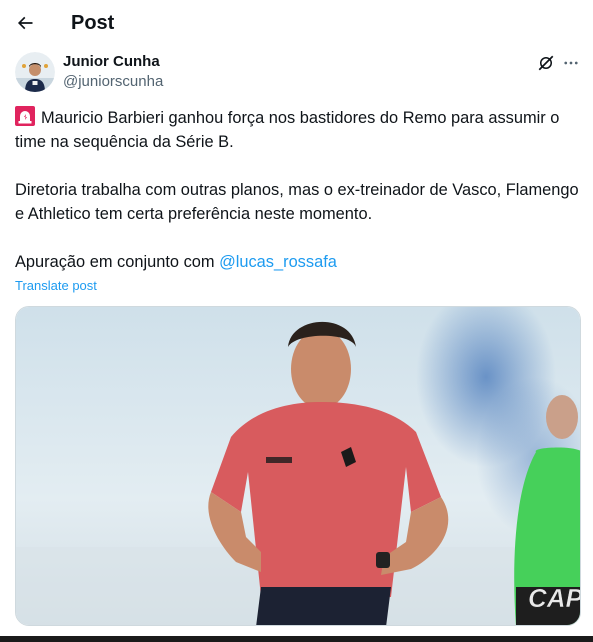  Describe the element at coordinates (56, 285) in the screenshot. I see `translate-post-link: Translate post` at that location.